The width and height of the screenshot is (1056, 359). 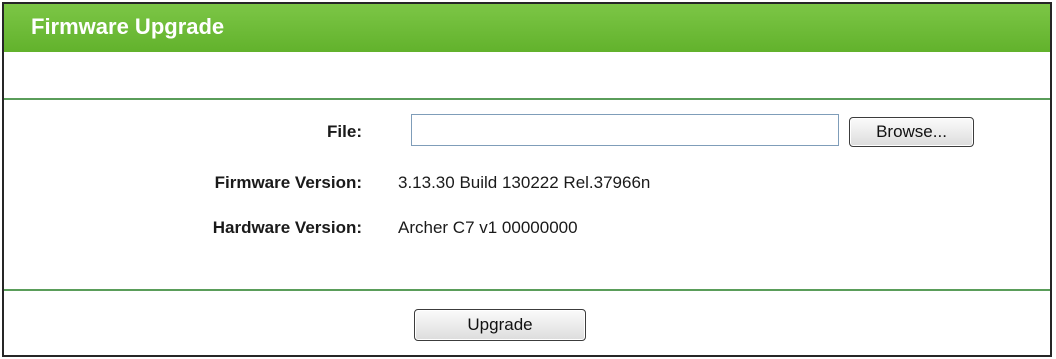 I want to click on firmware-version-label: Firmware Version:, so click(x=288, y=182).